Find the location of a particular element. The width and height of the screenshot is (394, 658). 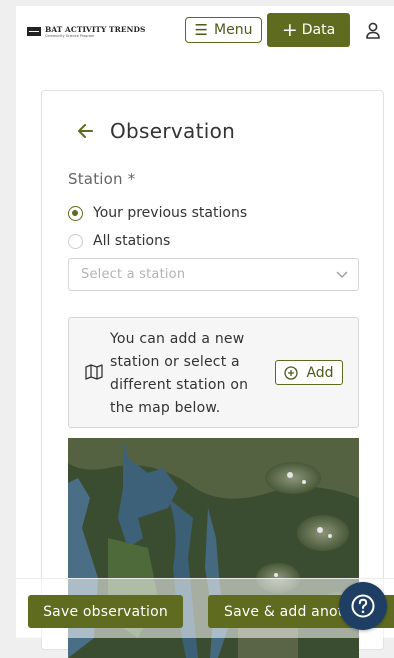

add-data-button: + Data is located at coordinates (308, 30).